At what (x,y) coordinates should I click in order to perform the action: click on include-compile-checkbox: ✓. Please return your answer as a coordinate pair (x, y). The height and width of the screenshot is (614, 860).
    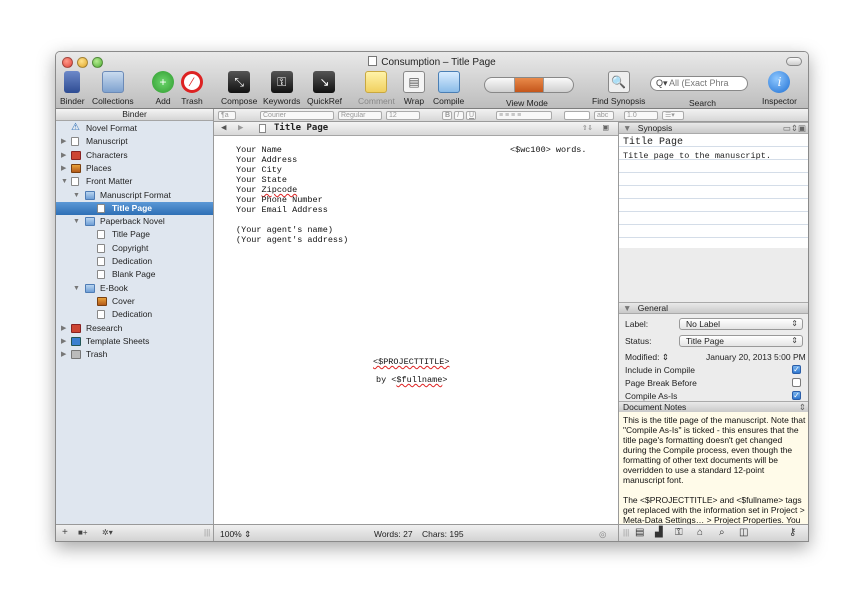
    Looking at the image, I should click on (796, 369).